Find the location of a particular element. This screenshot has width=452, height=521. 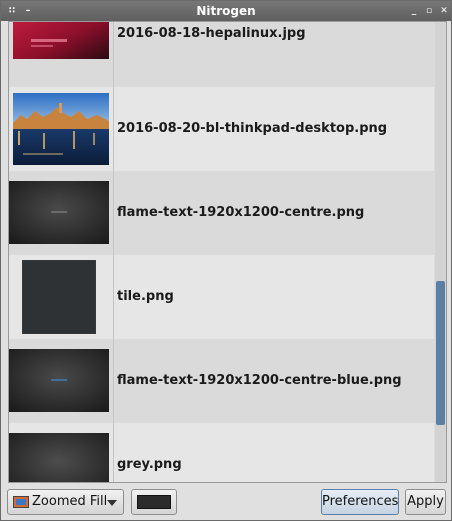

monitor-icon is located at coordinates (21, 502).